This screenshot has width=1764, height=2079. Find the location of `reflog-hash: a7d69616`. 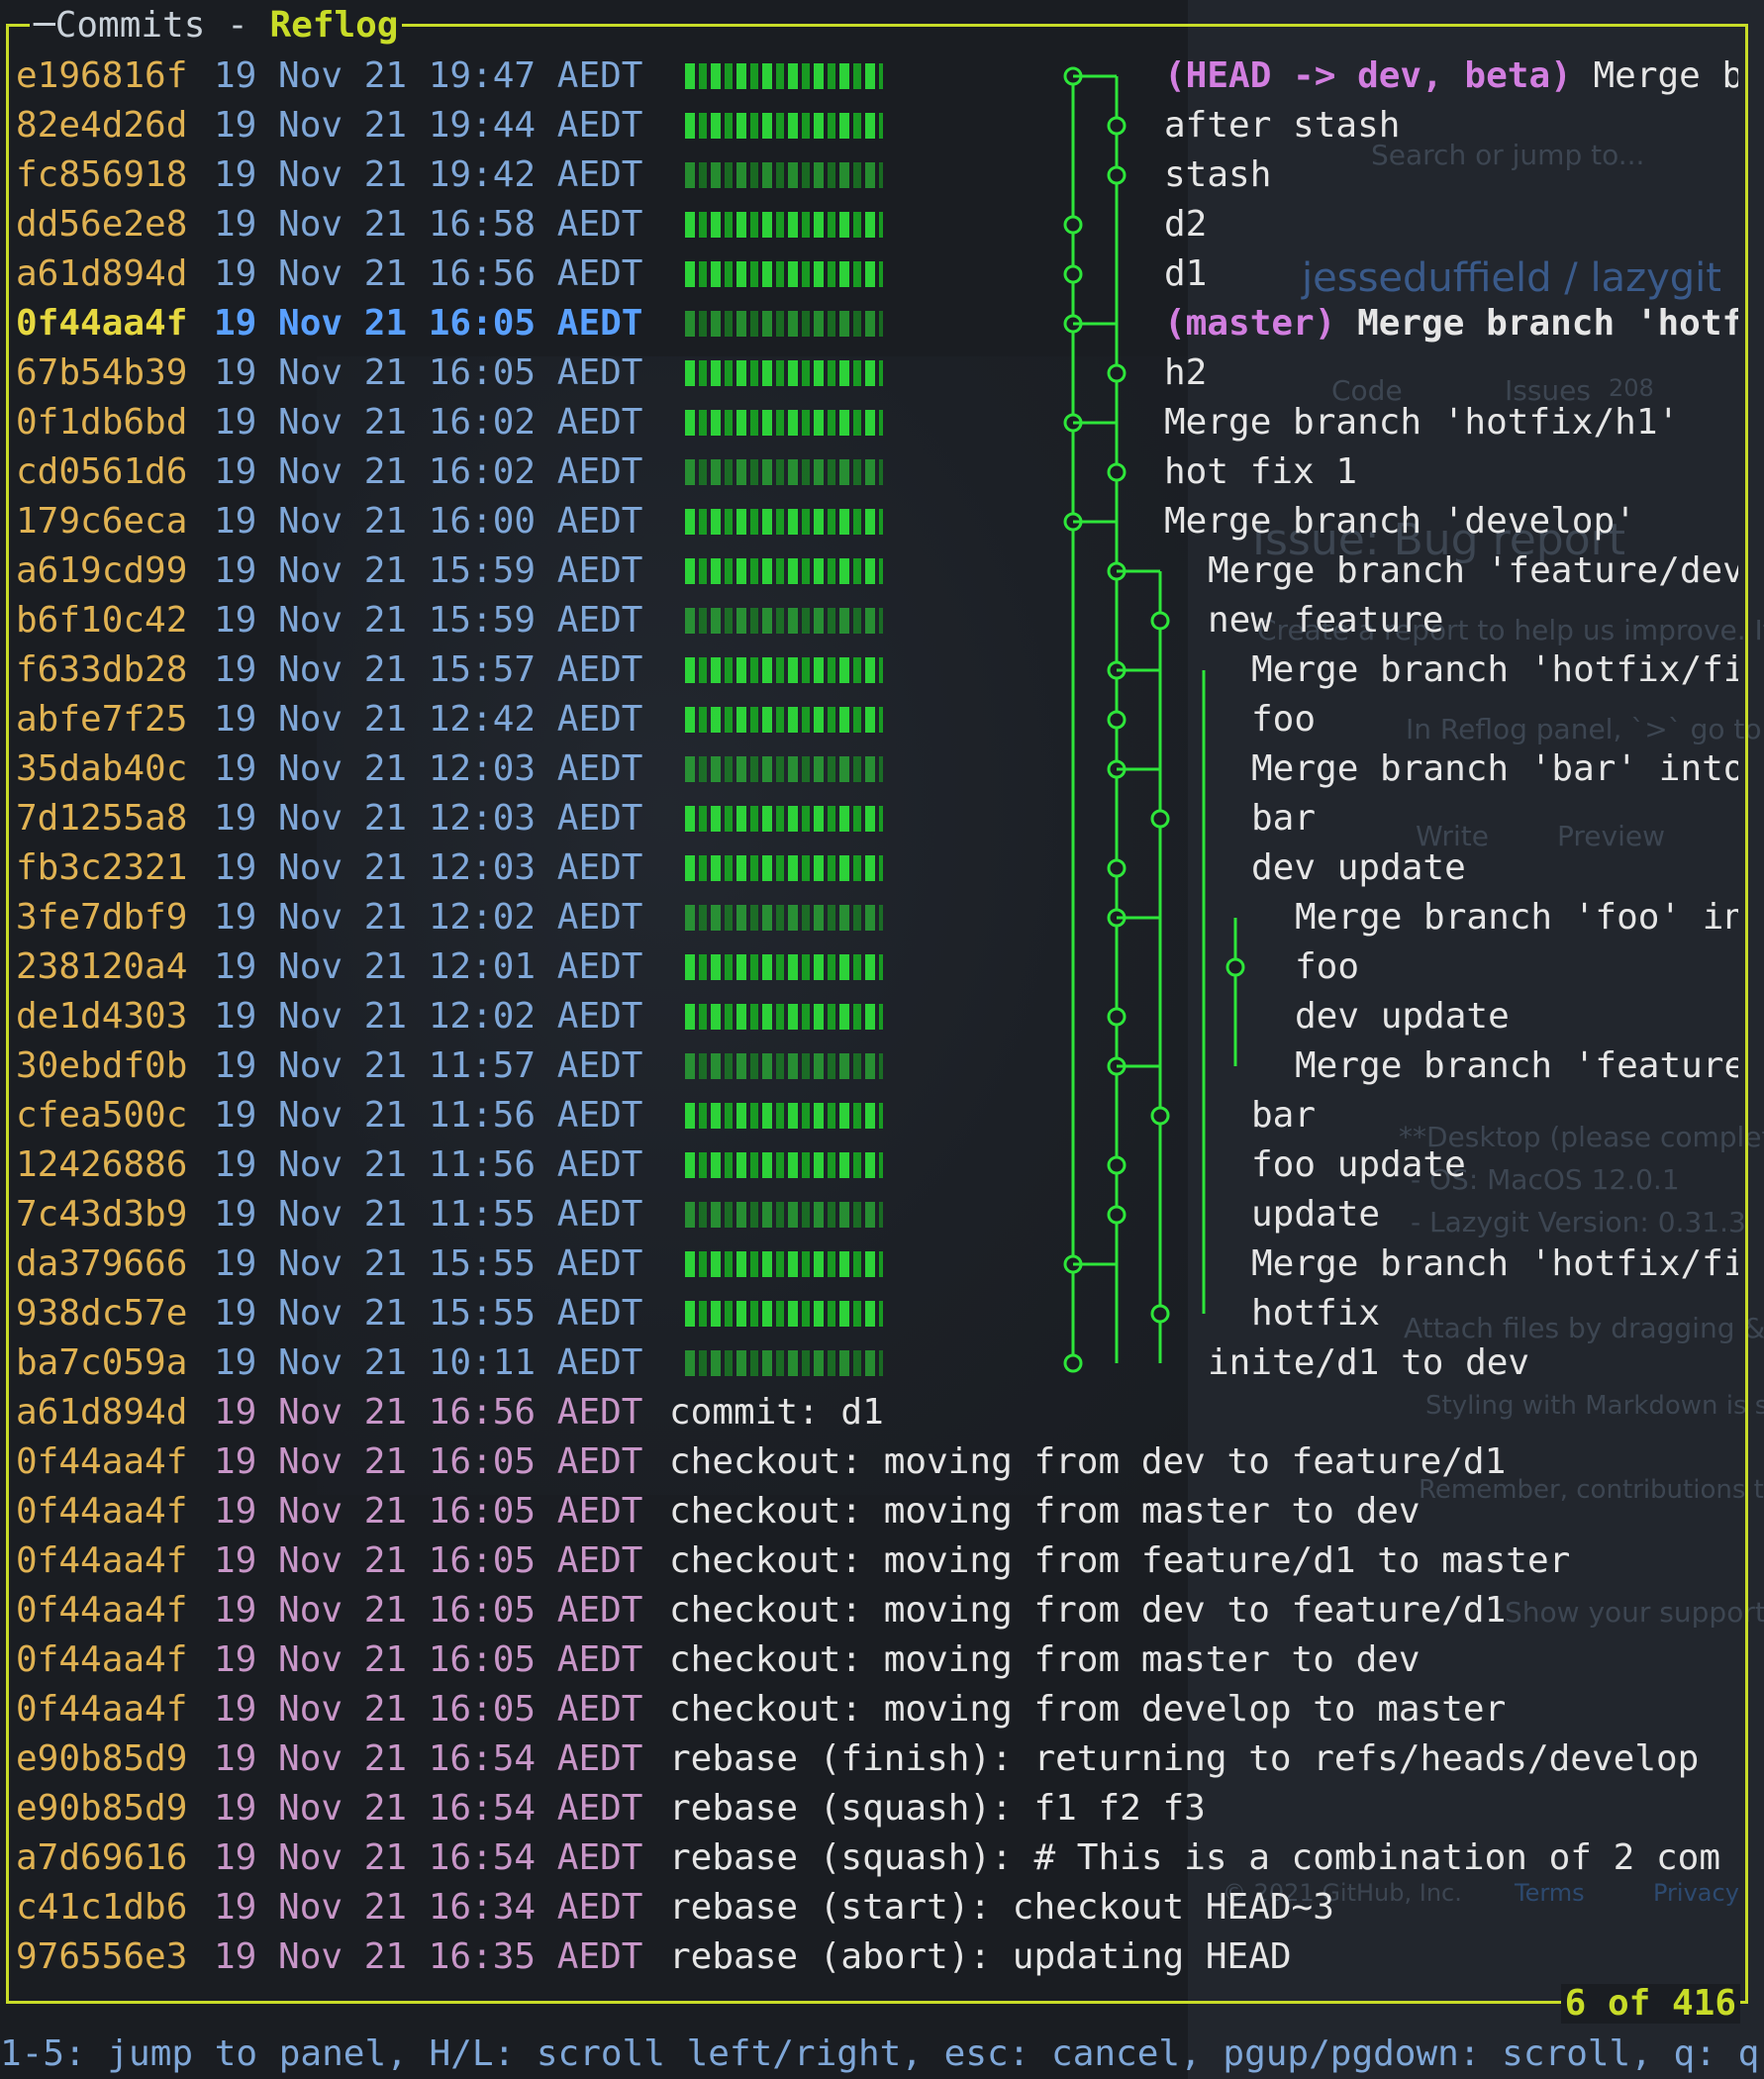

reflog-hash: a7d69616 is located at coordinates (102, 1857).